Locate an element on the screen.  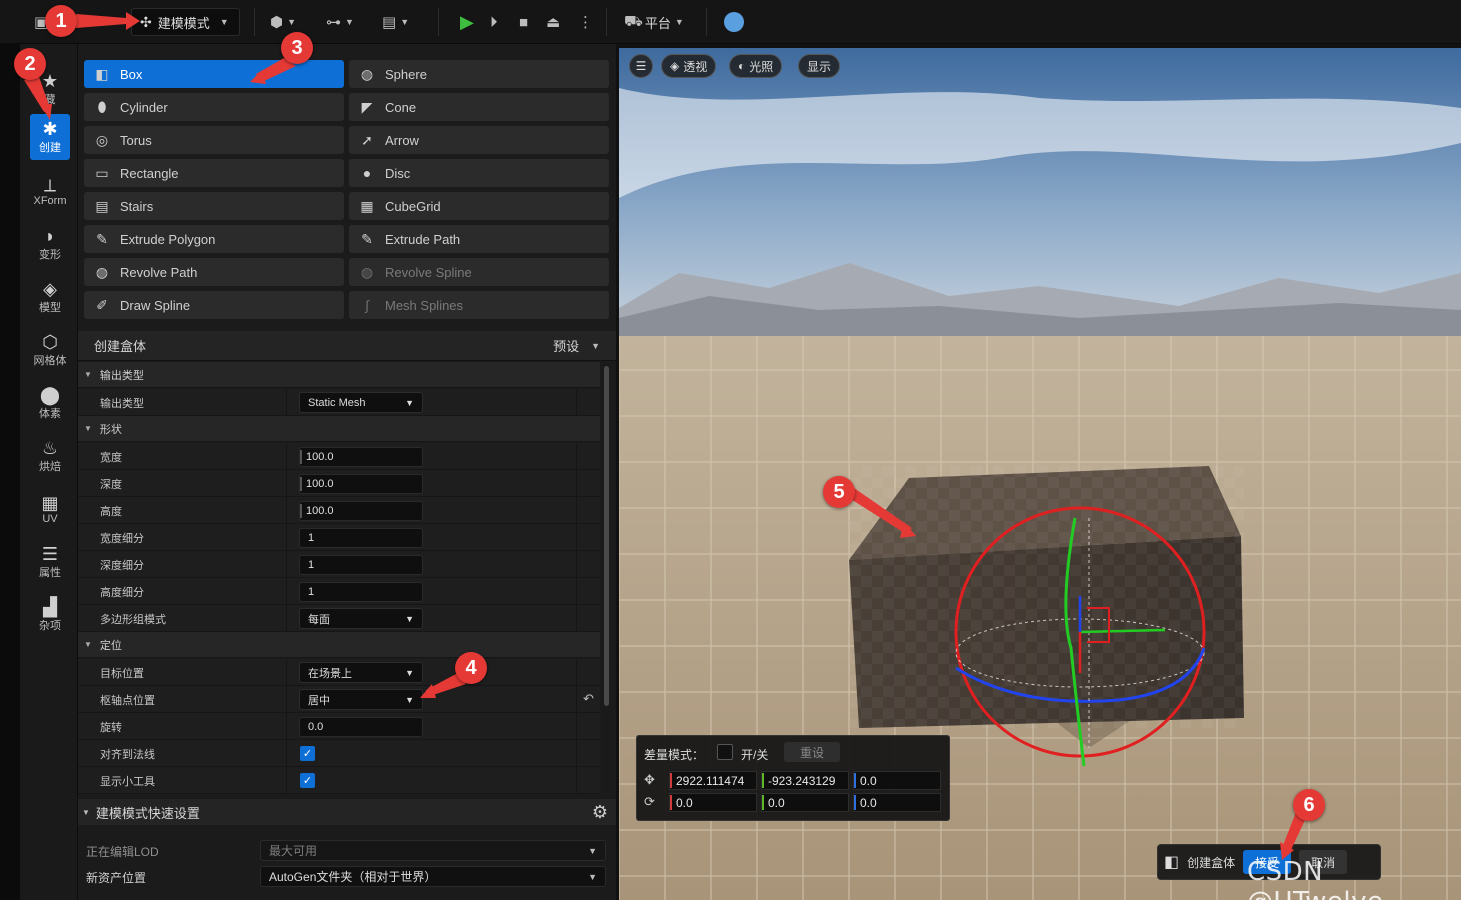
tool-revolve-spline: ◍ Revolve Spline is located at coordinates (479, 272).